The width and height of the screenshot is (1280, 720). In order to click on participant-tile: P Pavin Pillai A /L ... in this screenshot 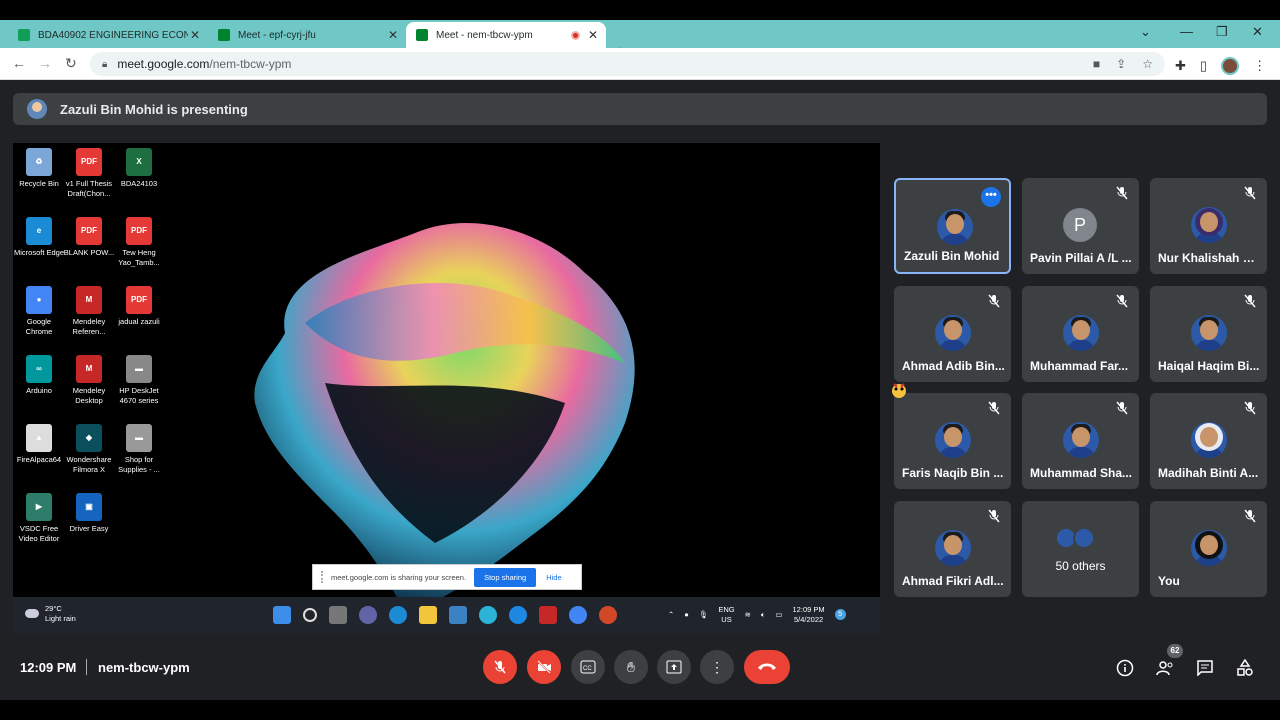, I will do `click(1080, 226)`.